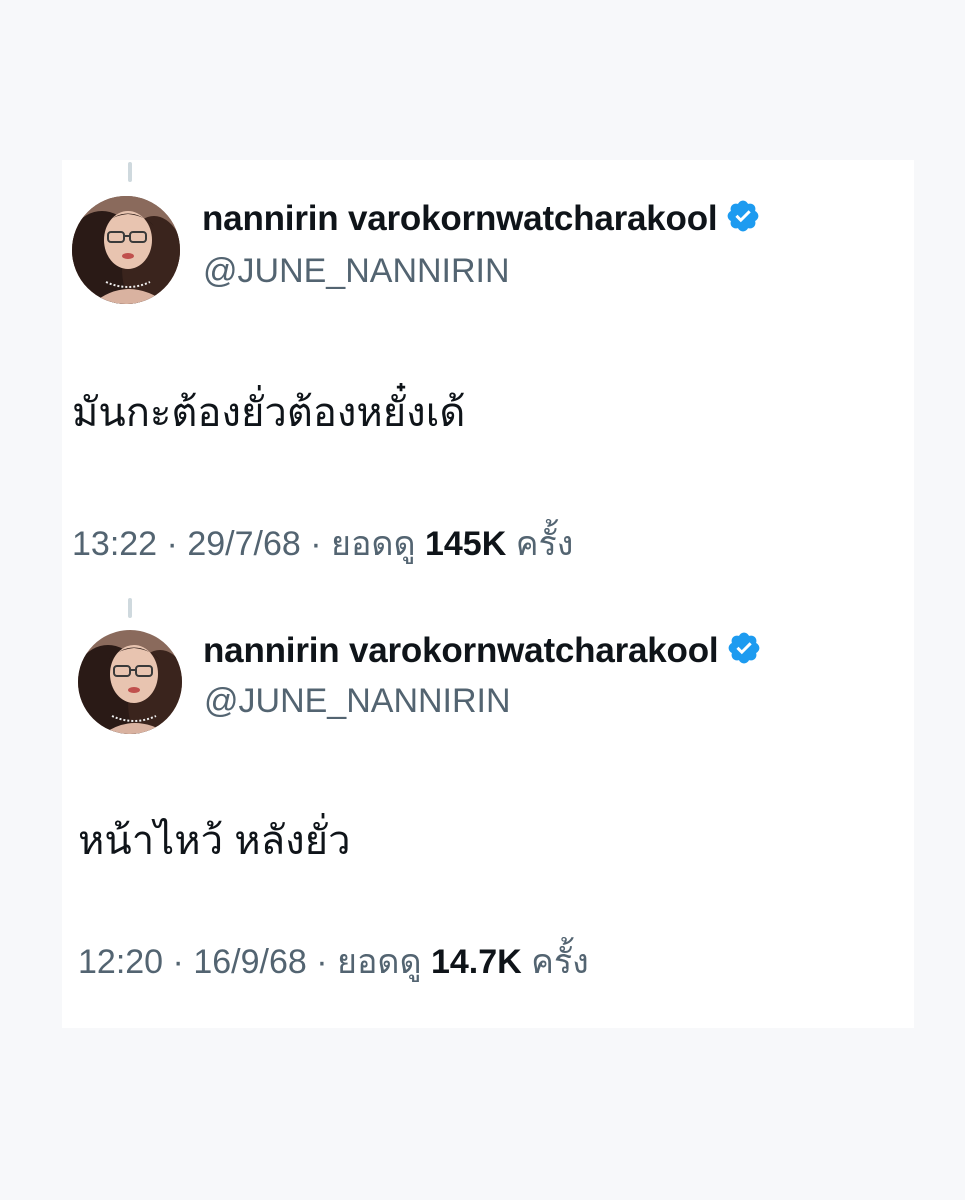 This screenshot has width=965, height=1200. What do you see at coordinates (114, 544) in the screenshot?
I see `tweet-time: 13:22` at bounding box center [114, 544].